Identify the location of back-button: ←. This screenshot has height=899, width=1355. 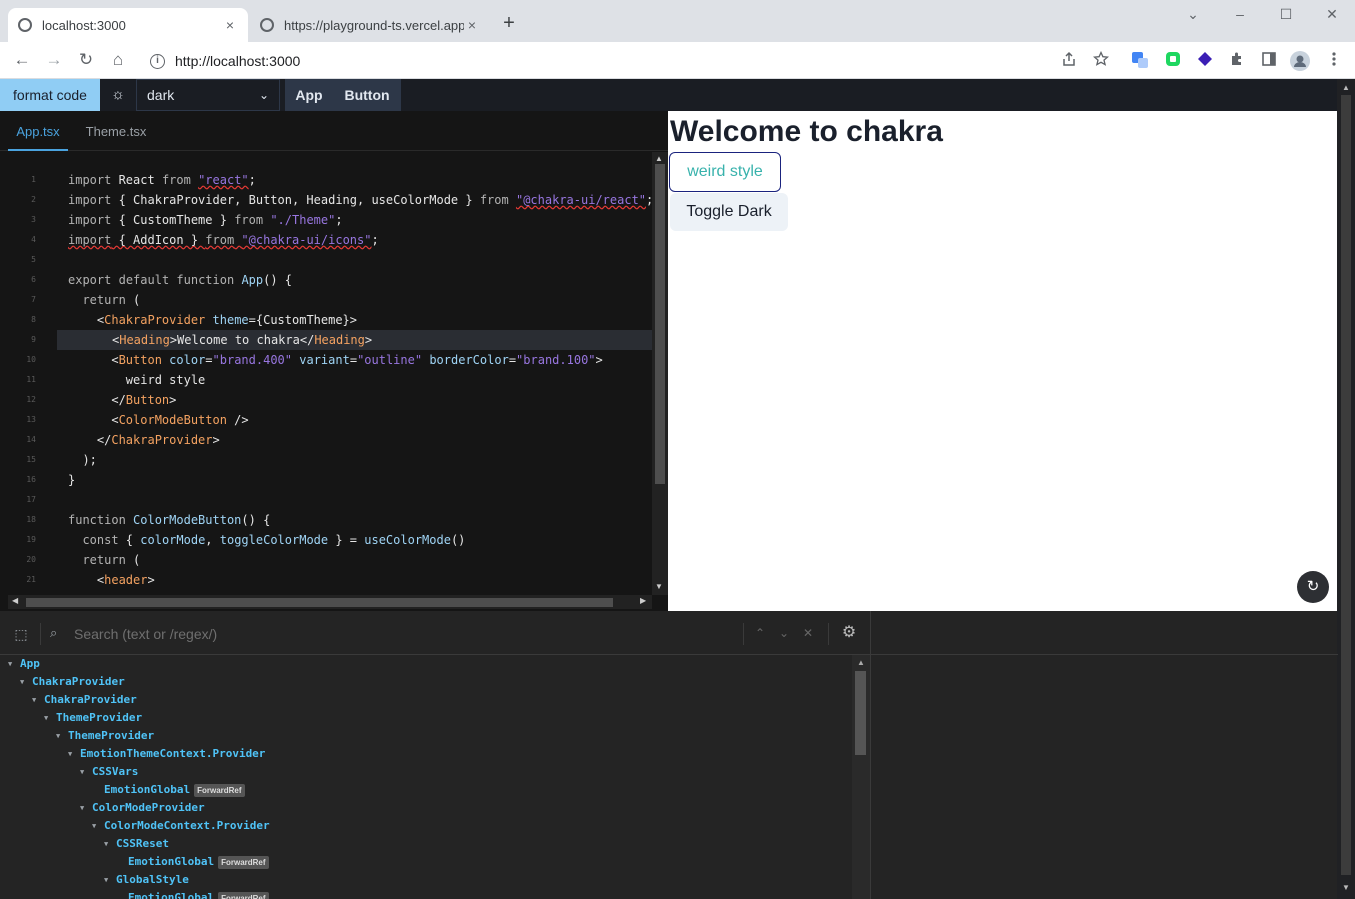
(22, 60).